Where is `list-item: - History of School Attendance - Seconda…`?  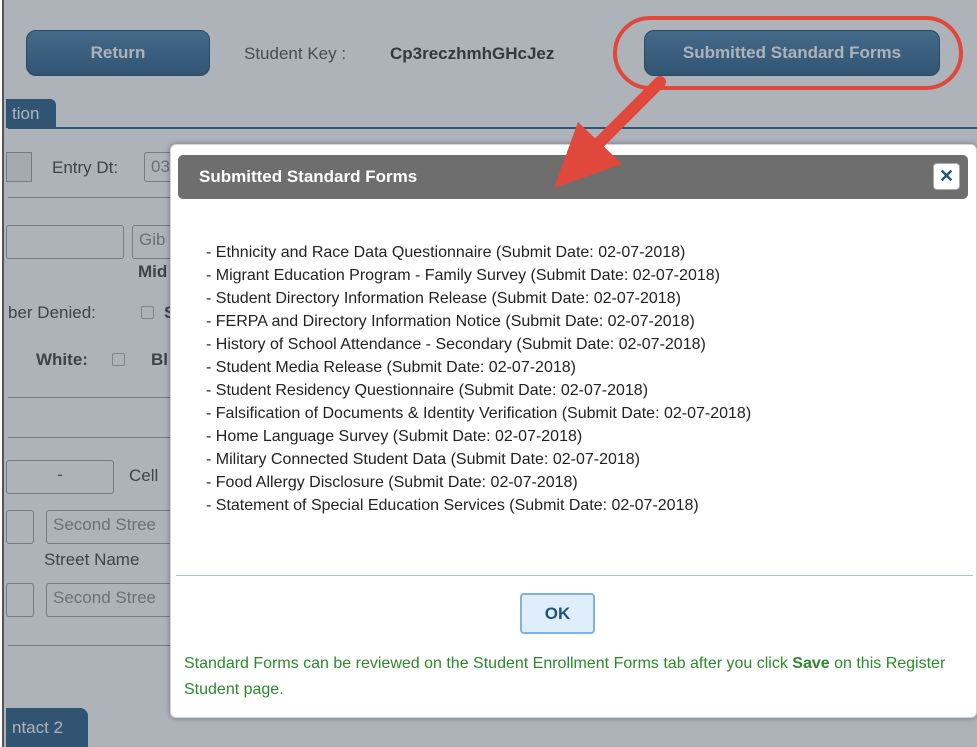 list-item: - History of School Attendance - Seconda… is located at coordinates (456, 344).